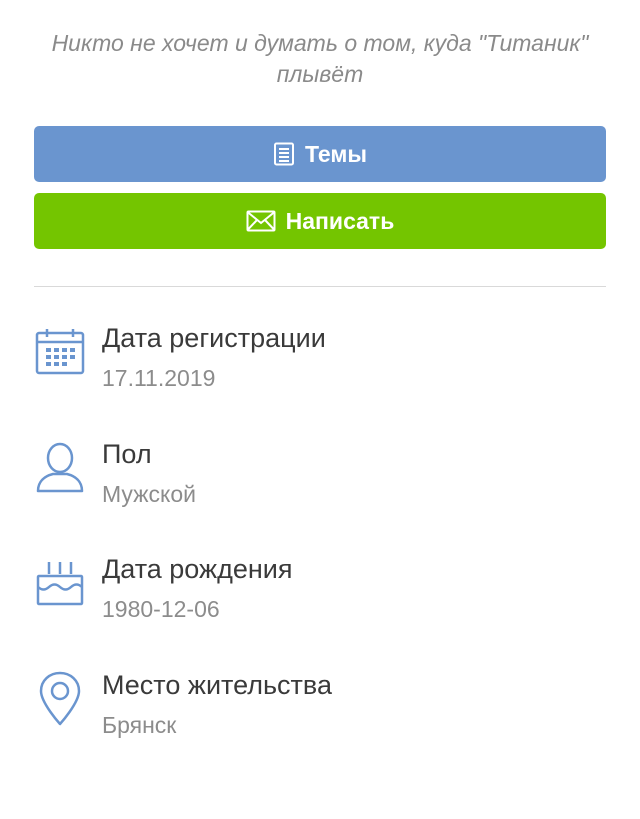 The image size is (640, 819). What do you see at coordinates (214, 338) in the screenshot?
I see `info-label: Дата регистрации` at bounding box center [214, 338].